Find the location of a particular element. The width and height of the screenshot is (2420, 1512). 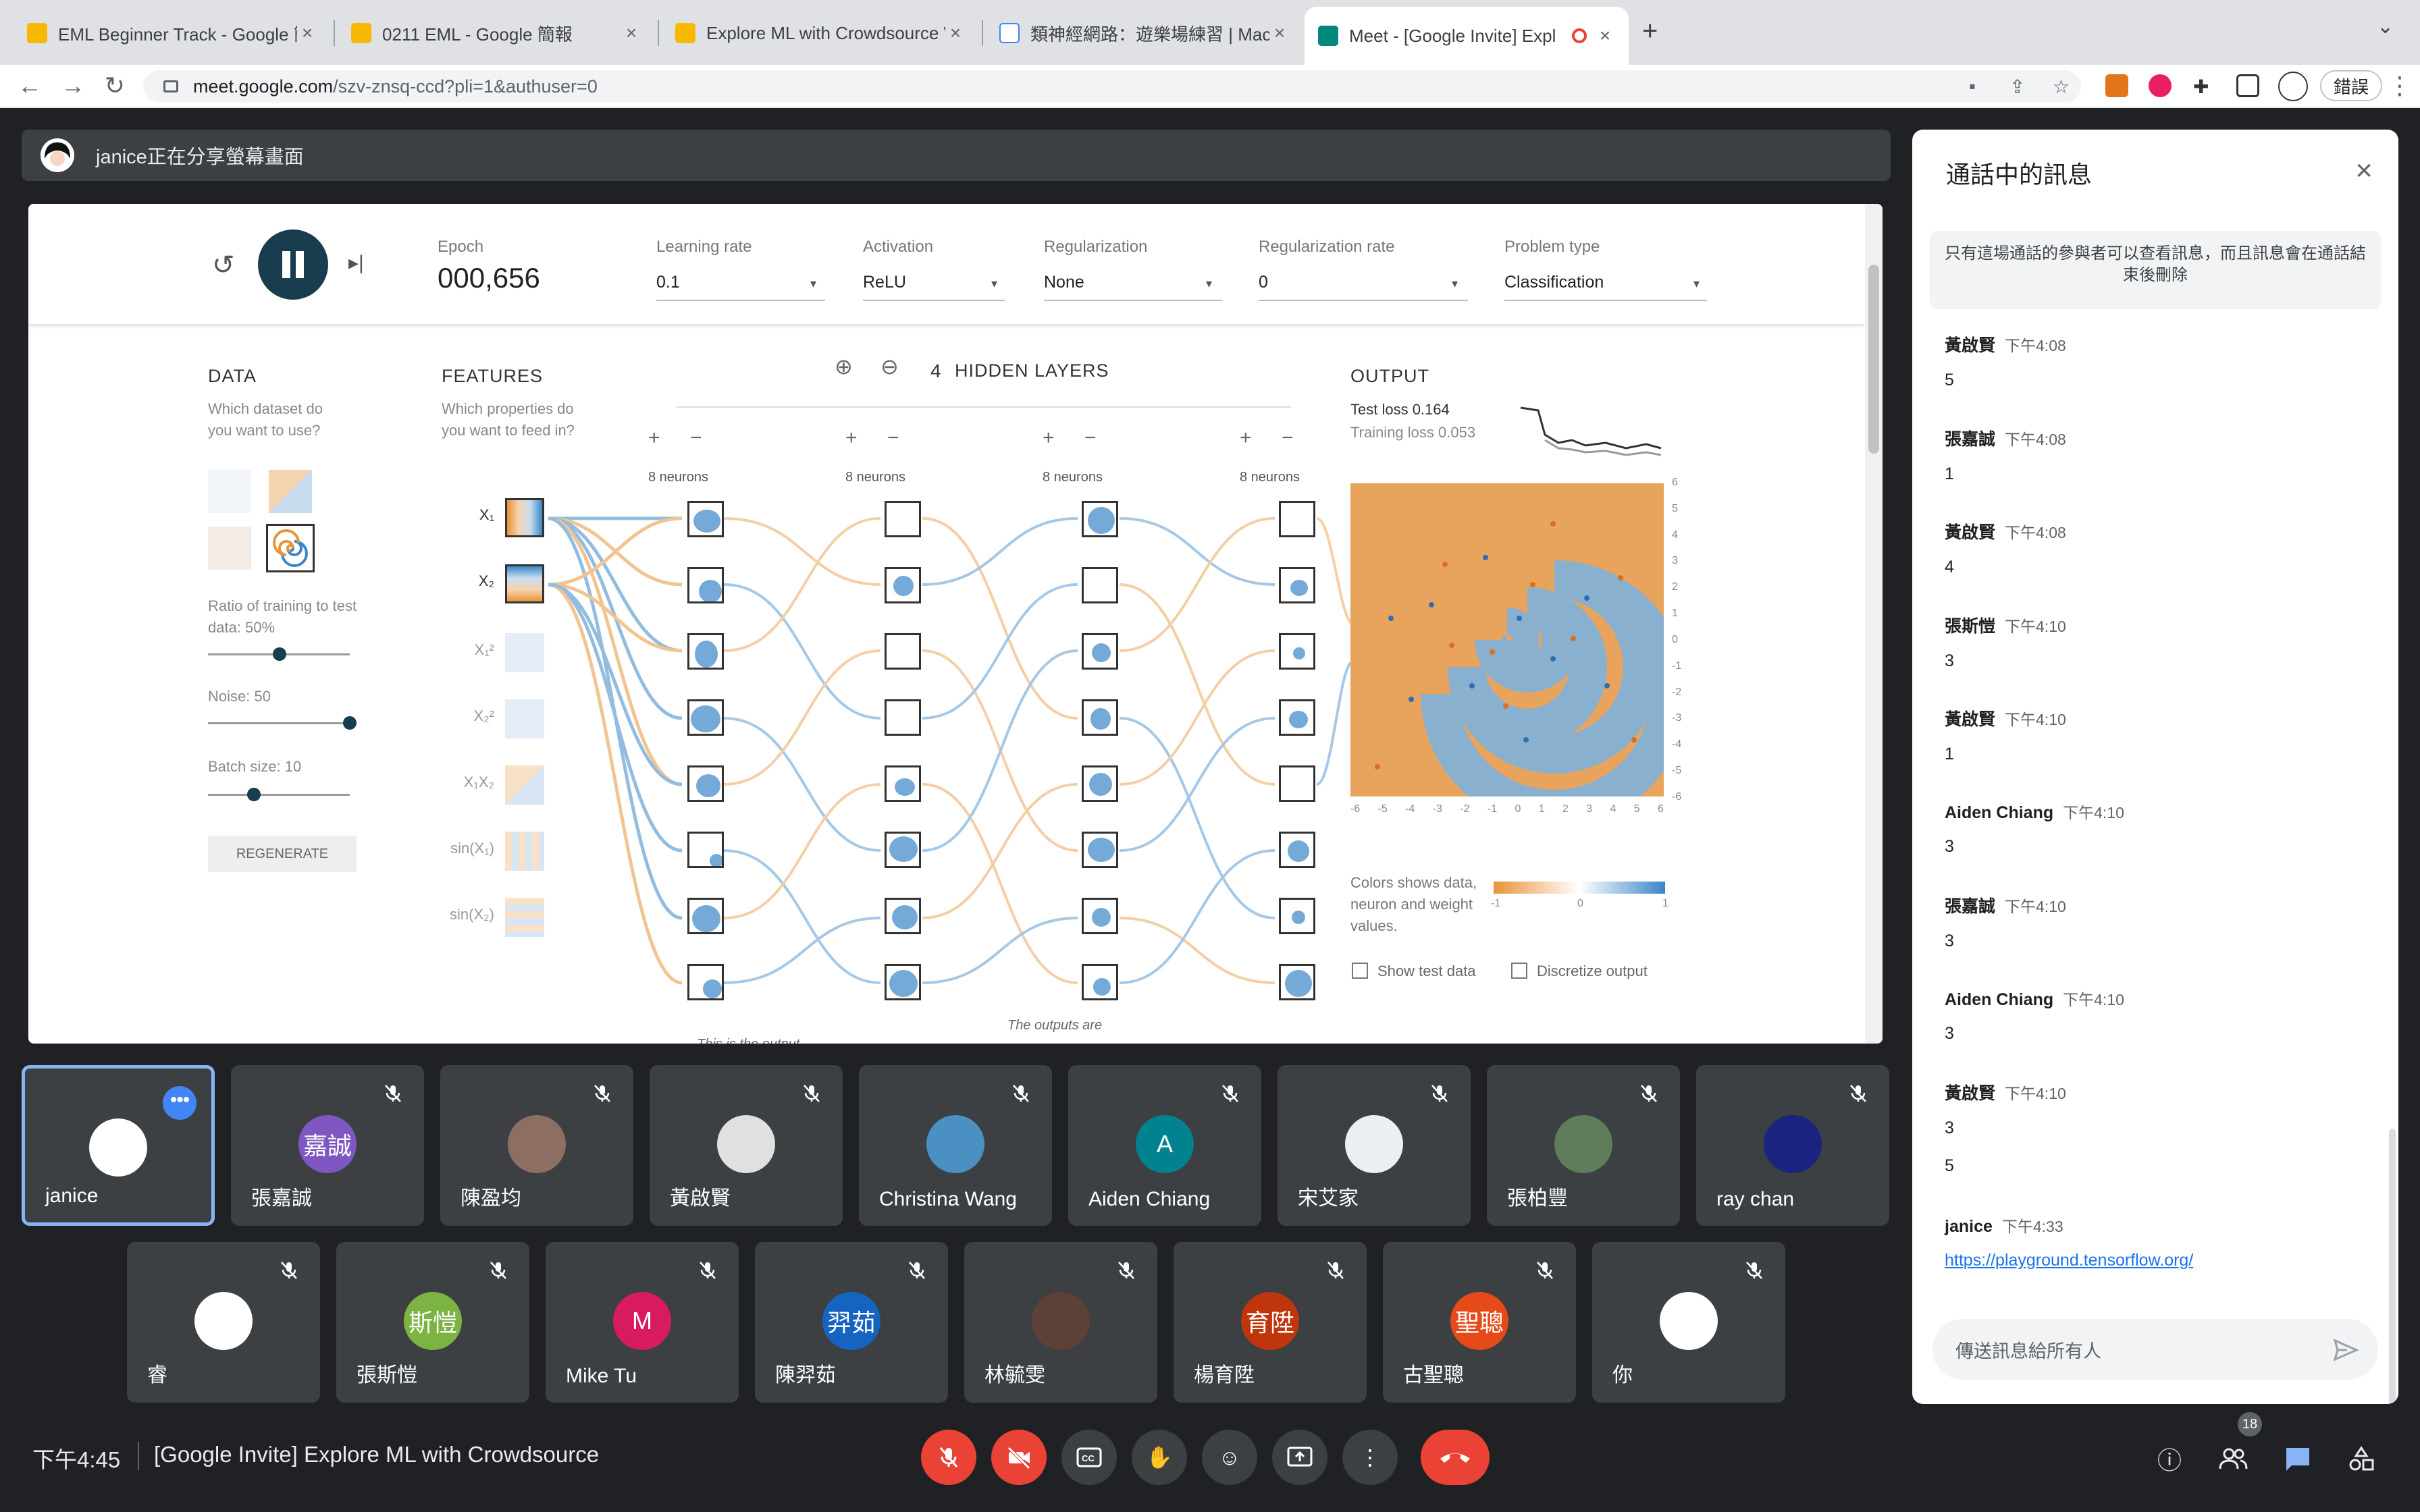

discretize-checkbox is located at coordinates (1519, 971).